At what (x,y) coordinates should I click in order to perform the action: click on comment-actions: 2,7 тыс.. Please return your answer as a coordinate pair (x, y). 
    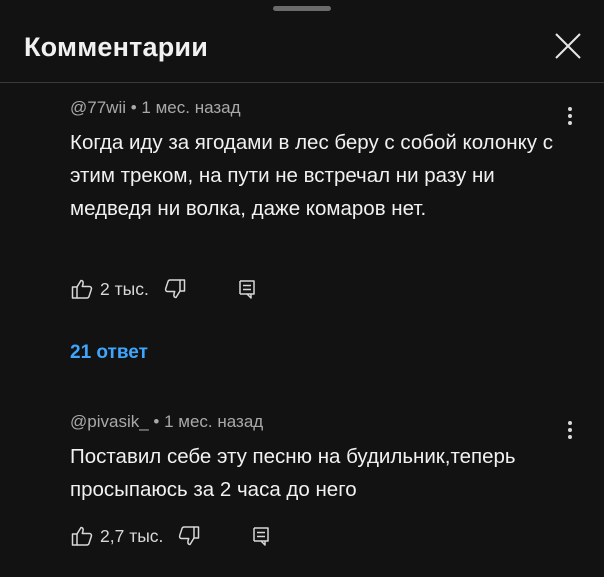
    Looking at the image, I should click on (171, 536).